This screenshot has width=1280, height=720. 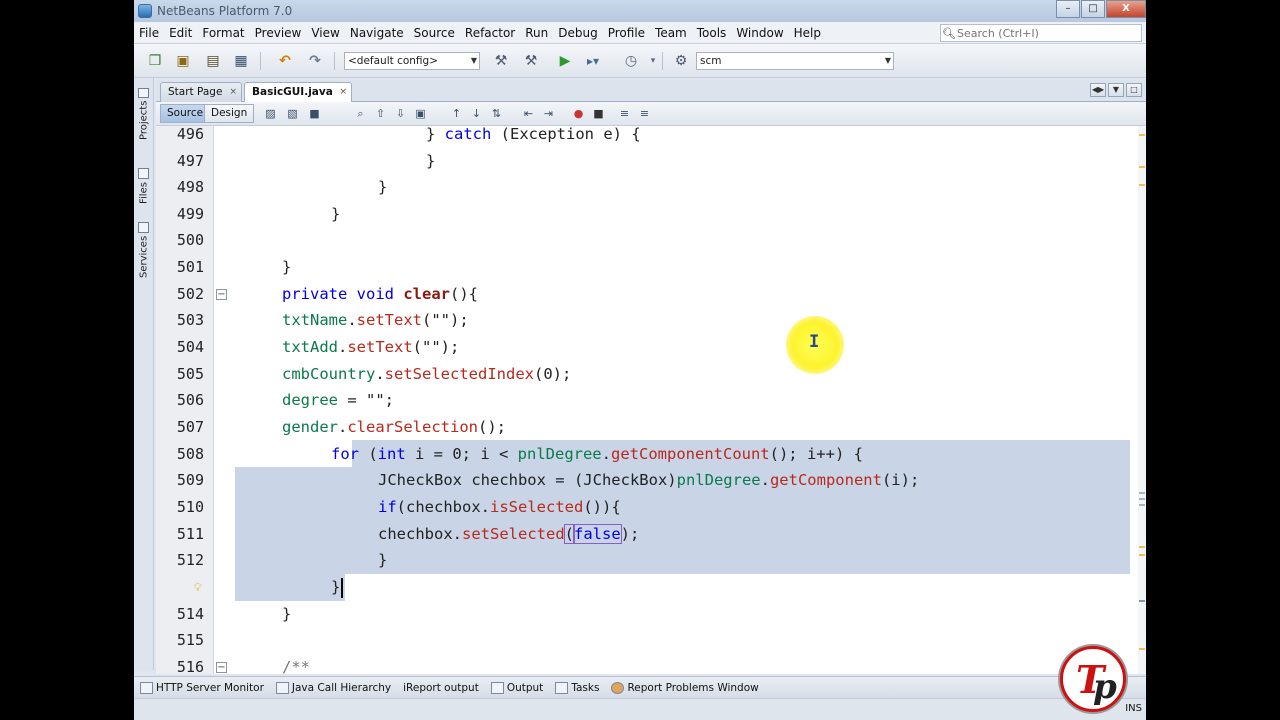 What do you see at coordinates (185, 113) in the screenshot?
I see `source-view-button: Source` at bounding box center [185, 113].